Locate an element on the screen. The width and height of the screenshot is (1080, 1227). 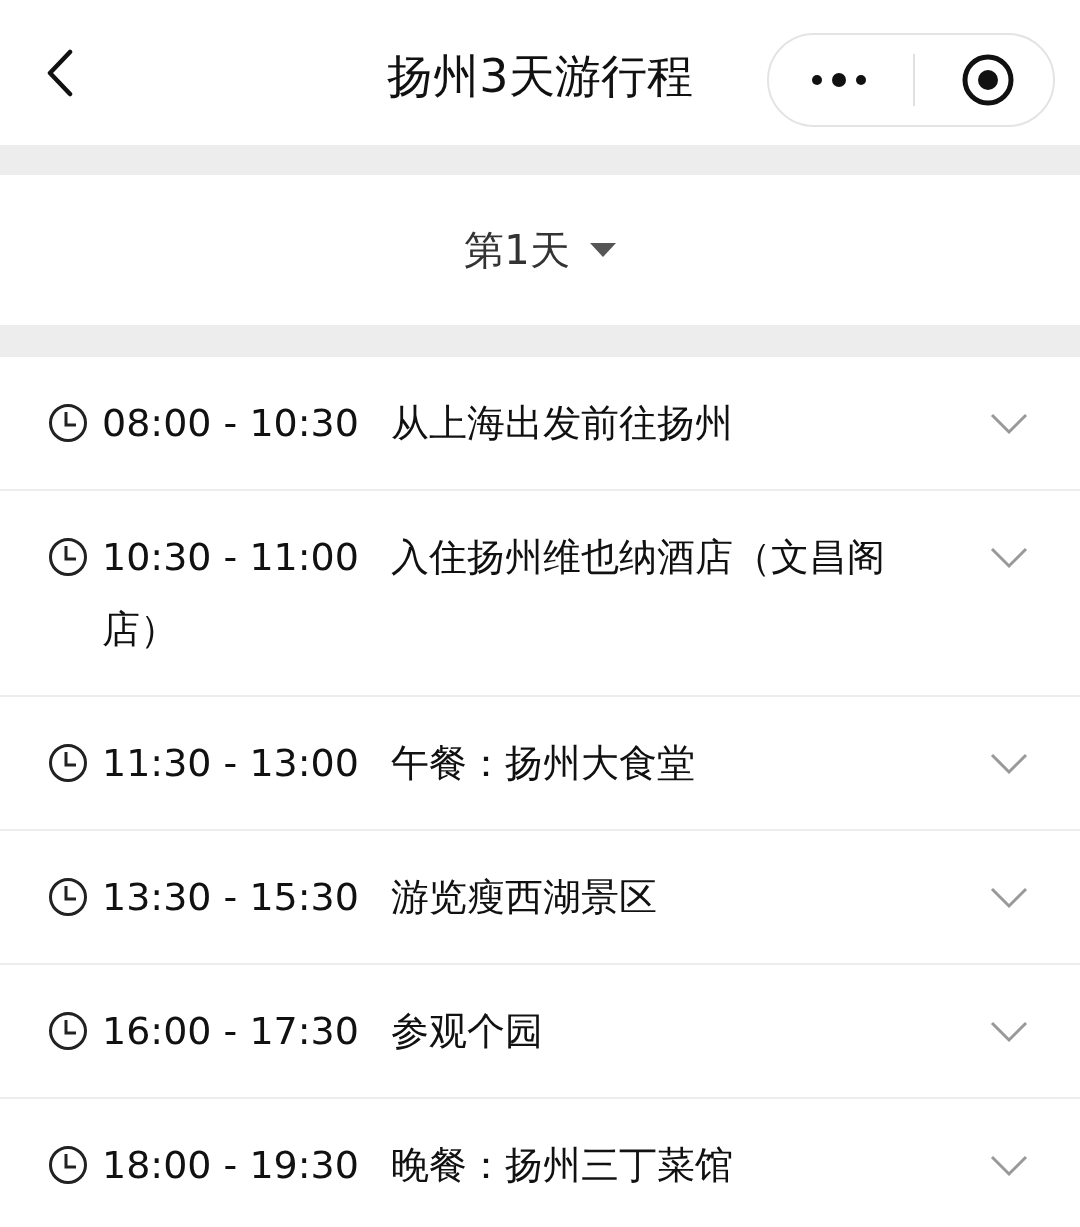
caret-icon is located at coordinates (602, 250).